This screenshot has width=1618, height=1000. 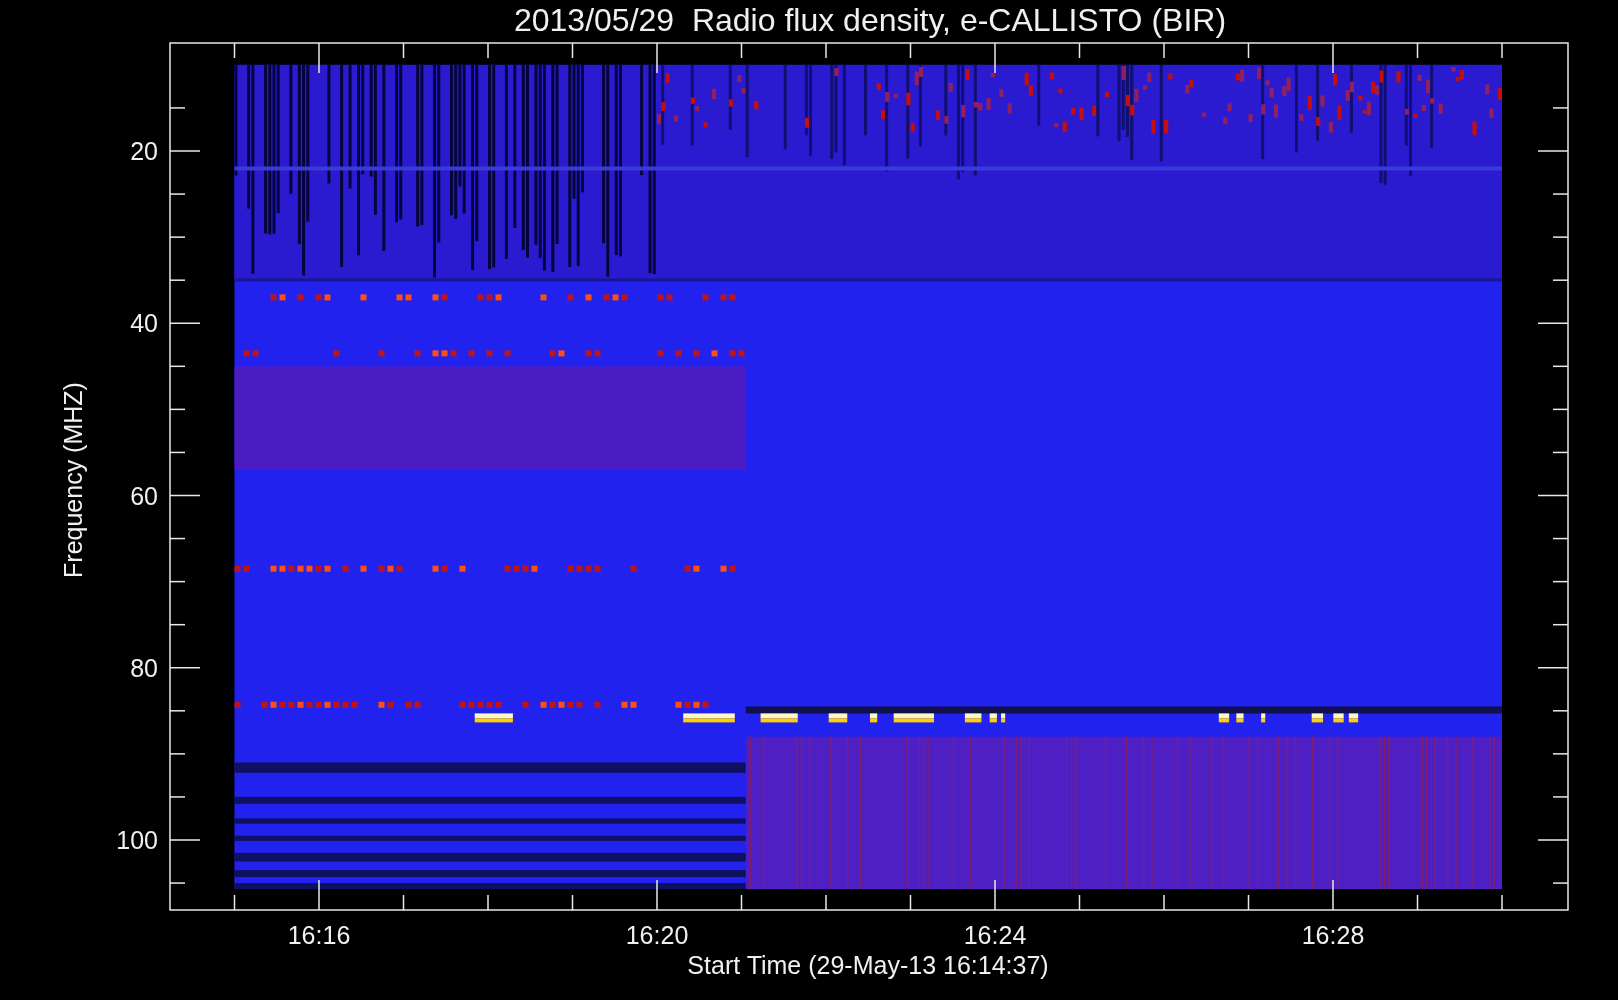 I want to click on chart-title: 2013/05/29 Radio flux density, e-CALLISTO (BIR), so click(x=870, y=20).